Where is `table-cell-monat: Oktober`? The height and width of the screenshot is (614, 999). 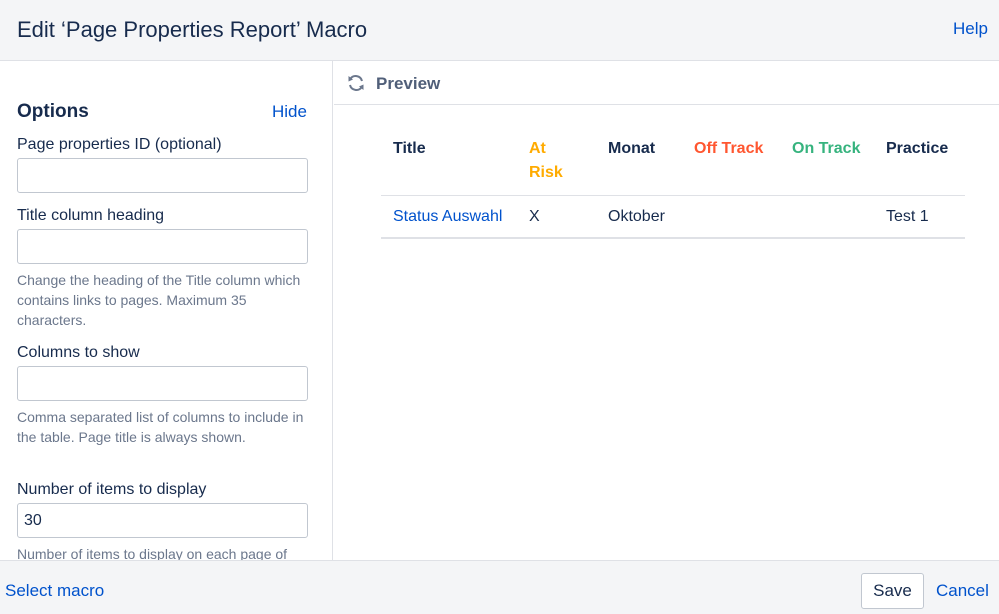 table-cell-monat: Oktober is located at coordinates (639, 217).